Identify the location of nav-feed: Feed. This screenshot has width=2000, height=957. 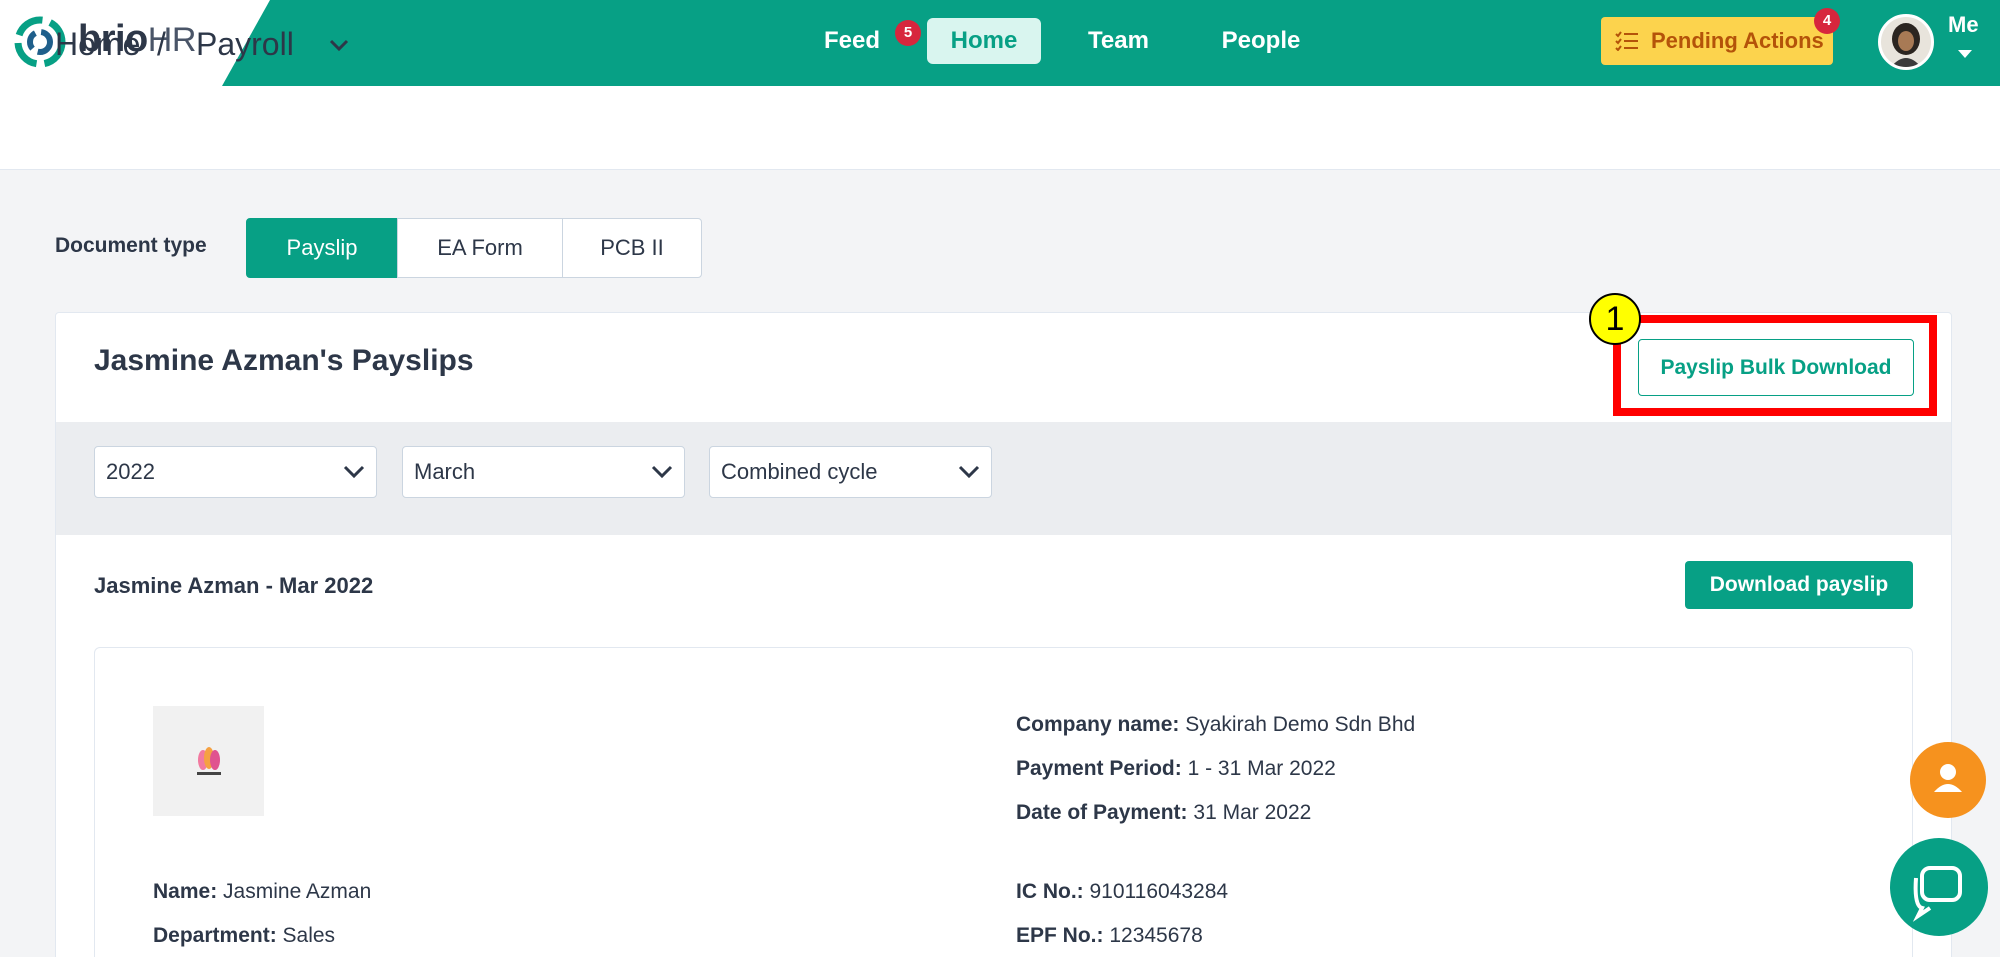
(852, 41).